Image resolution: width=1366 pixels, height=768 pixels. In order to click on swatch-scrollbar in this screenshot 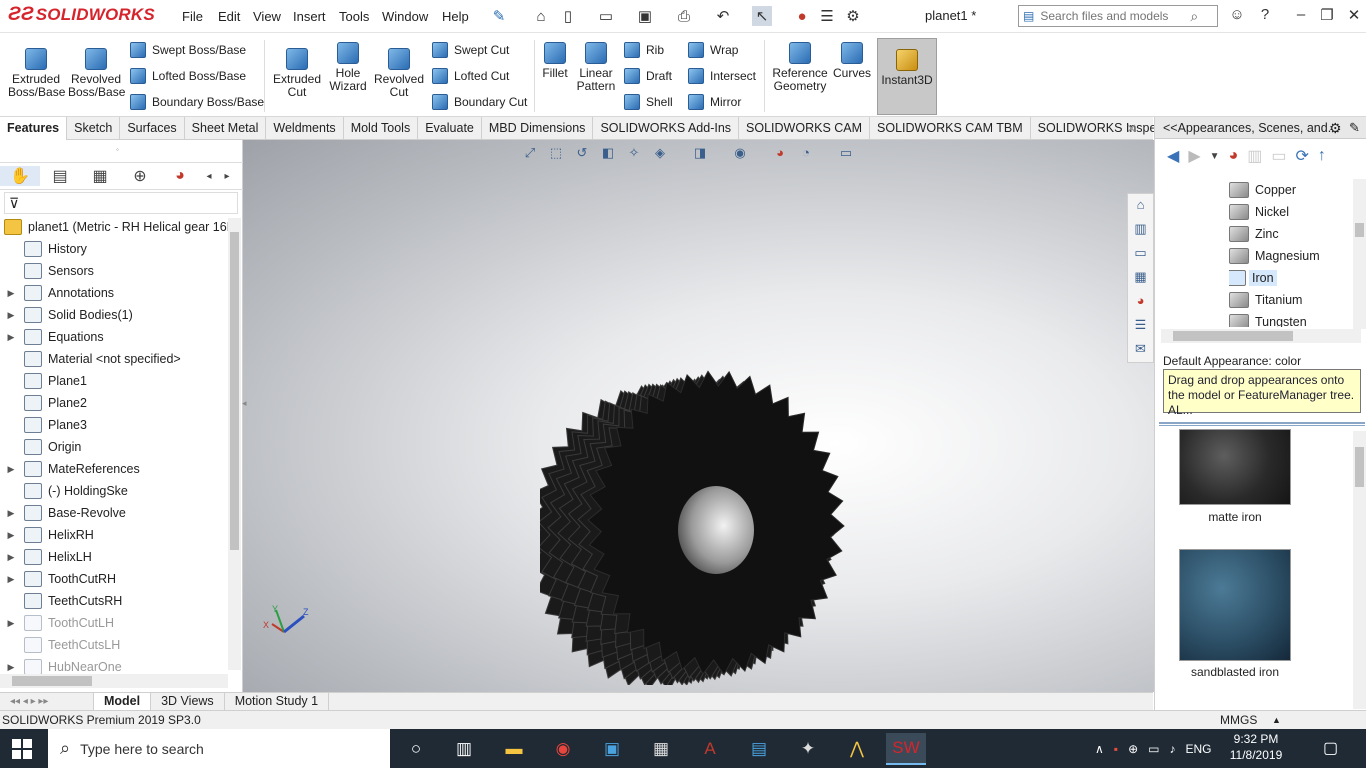, I will do `click(1359, 570)`.